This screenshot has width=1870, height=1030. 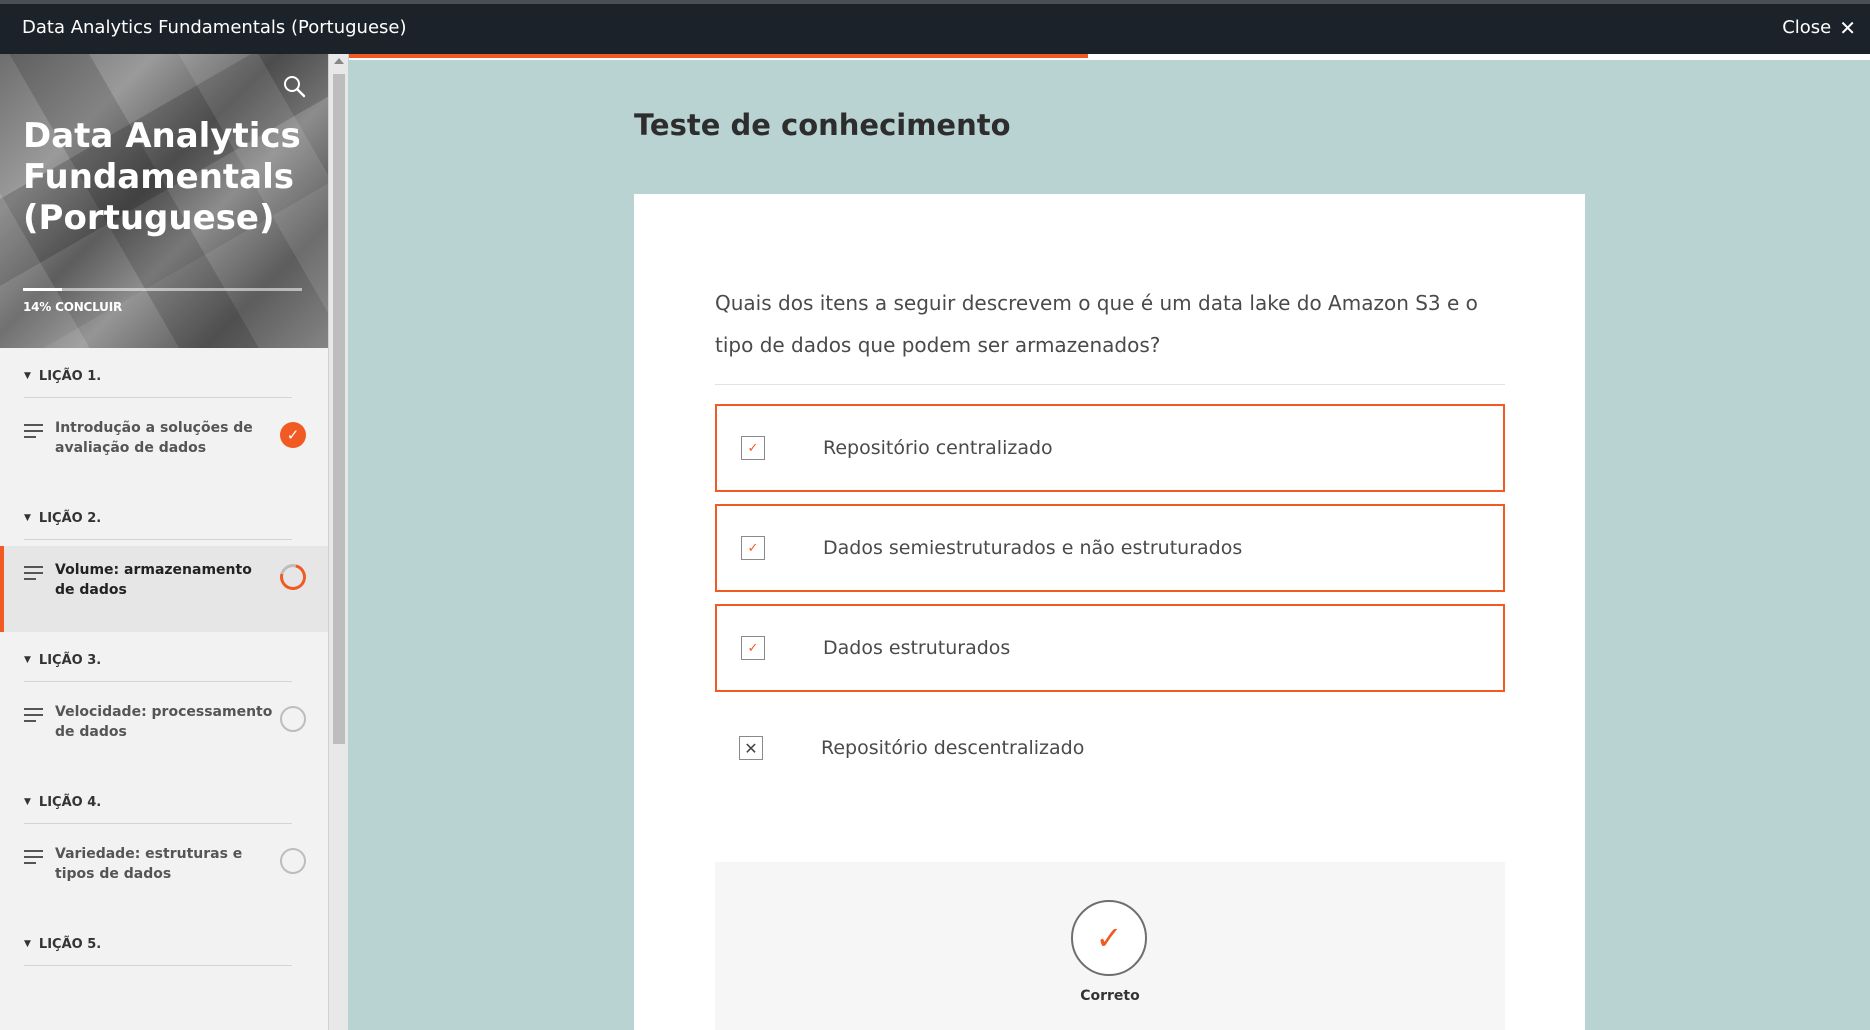 What do you see at coordinates (164, 660) in the screenshot?
I see `lesson-heading-3: ▼ LIÇÃO 3.` at bounding box center [164, 660].